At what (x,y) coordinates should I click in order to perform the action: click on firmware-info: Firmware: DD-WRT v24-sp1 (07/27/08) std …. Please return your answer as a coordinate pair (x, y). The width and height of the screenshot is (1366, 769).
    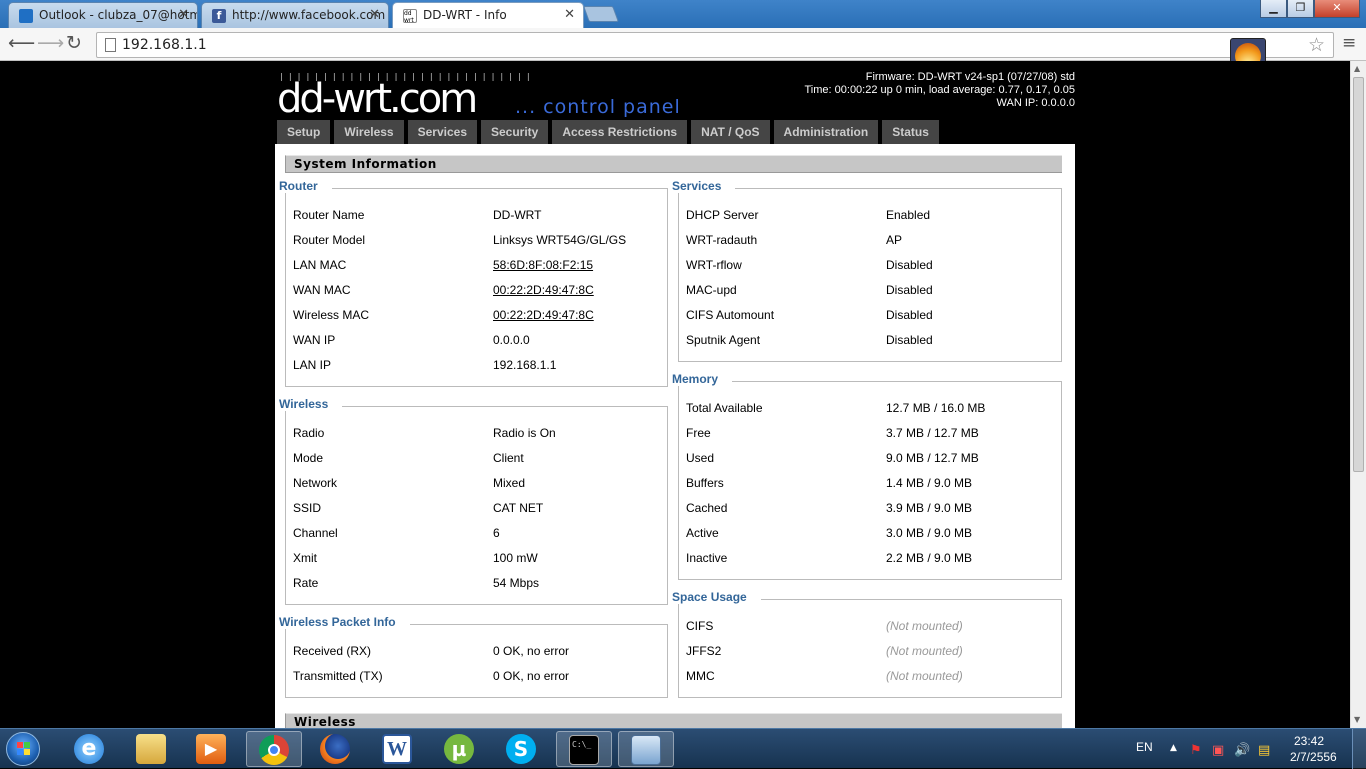
    Looking at the image, I should click on (888, 90).